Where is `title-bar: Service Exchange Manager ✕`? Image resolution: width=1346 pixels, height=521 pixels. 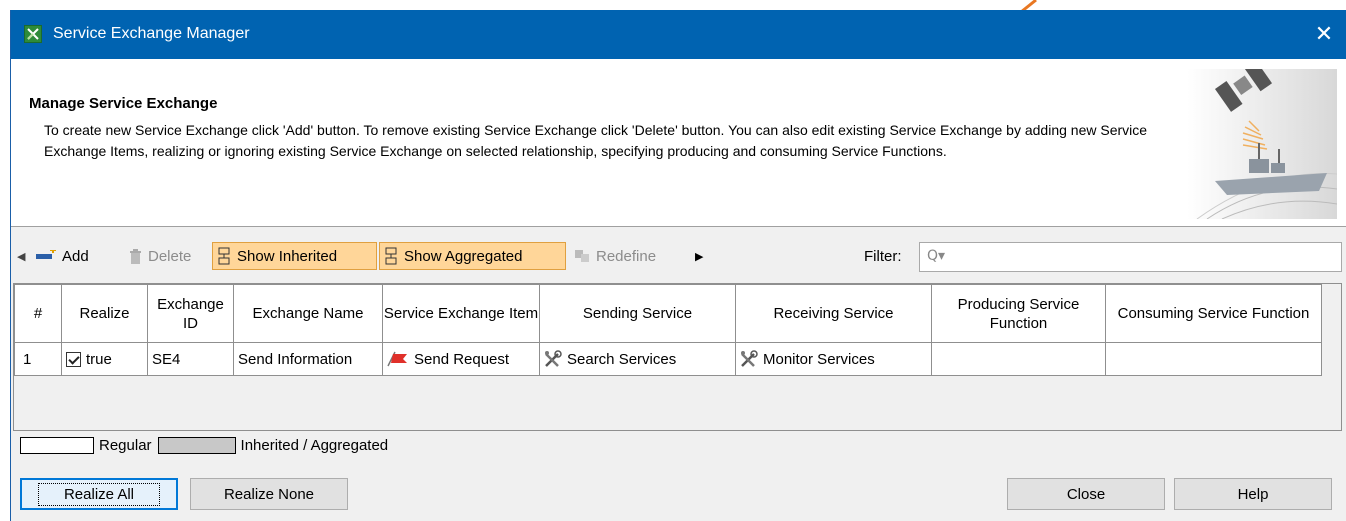 title-bar: Service Exchange Manager ✕ is located at coordinates (678, 34).